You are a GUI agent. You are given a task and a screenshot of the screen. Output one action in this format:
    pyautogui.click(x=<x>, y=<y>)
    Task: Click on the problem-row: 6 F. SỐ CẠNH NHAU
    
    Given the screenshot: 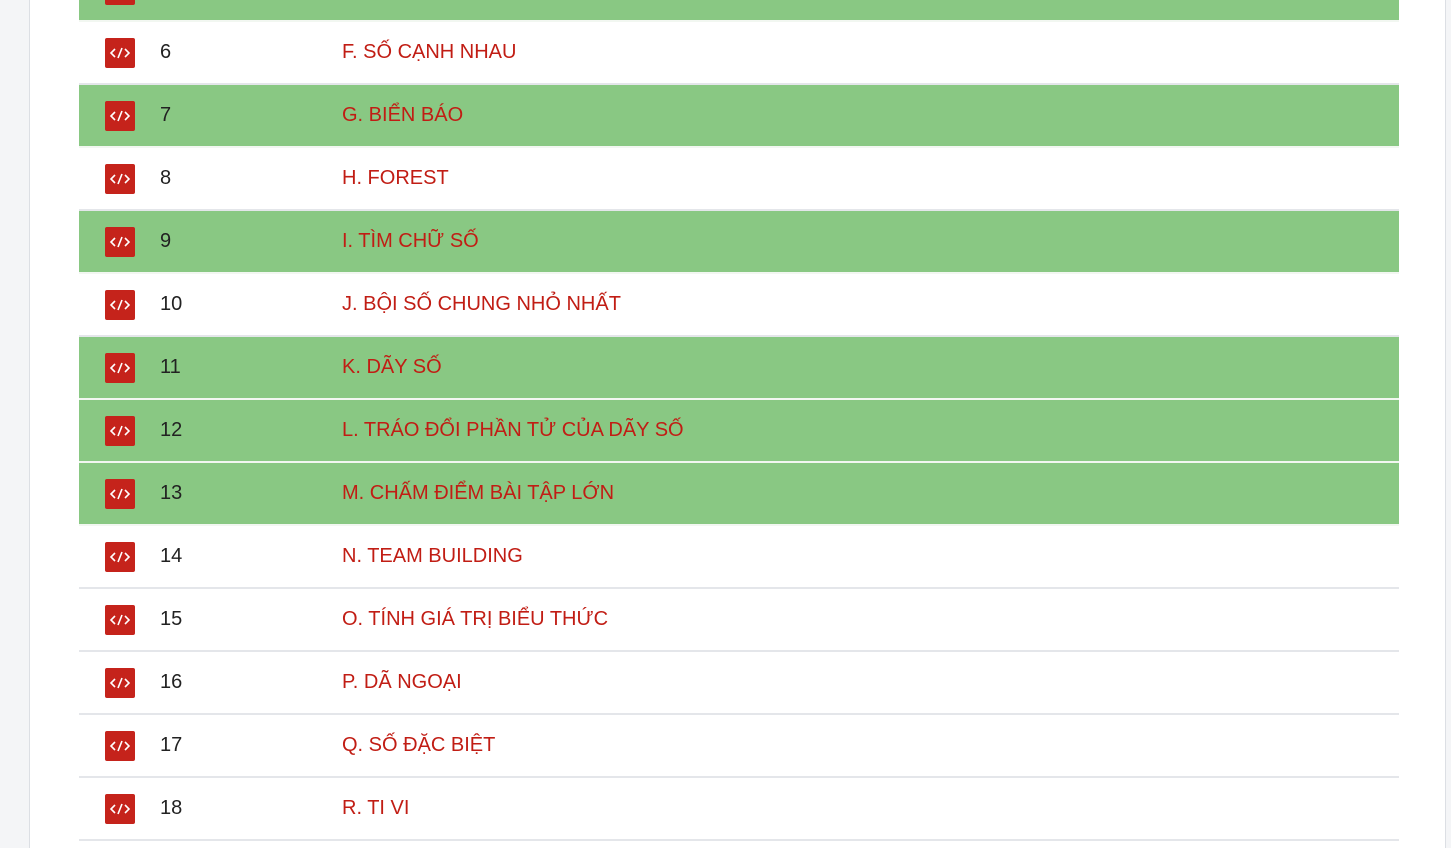 What is the action you would take?
    pyautogui.click(x=739, y=53)
    